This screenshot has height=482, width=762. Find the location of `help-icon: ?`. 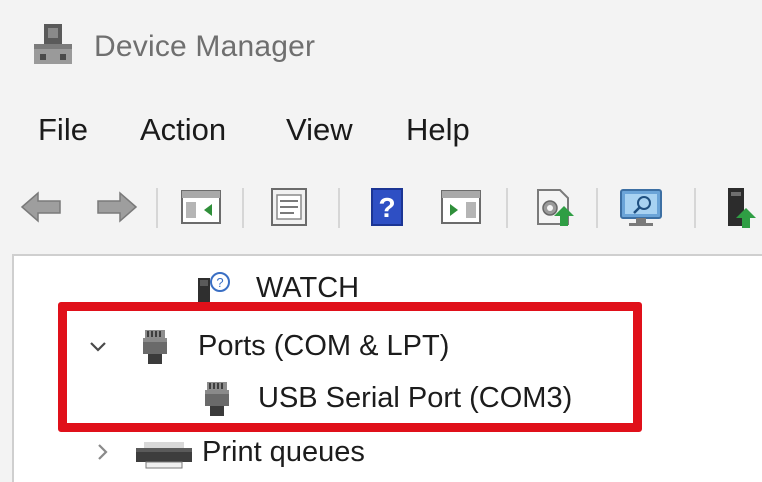

help-icon: ? is located at coordinates (387, 207).